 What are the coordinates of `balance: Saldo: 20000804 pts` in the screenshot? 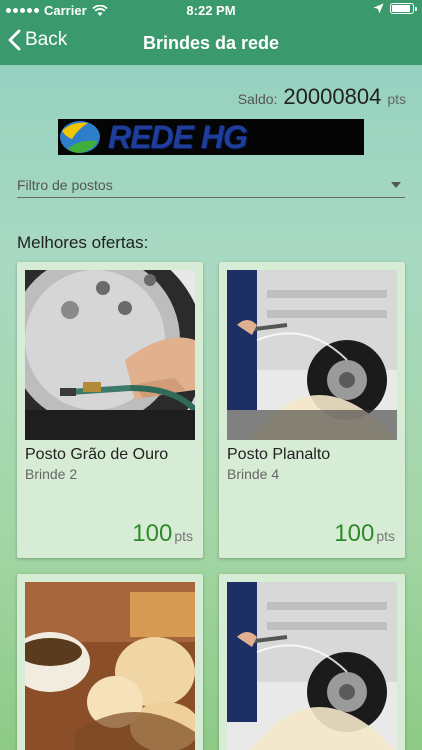 It's located at (322, 97).